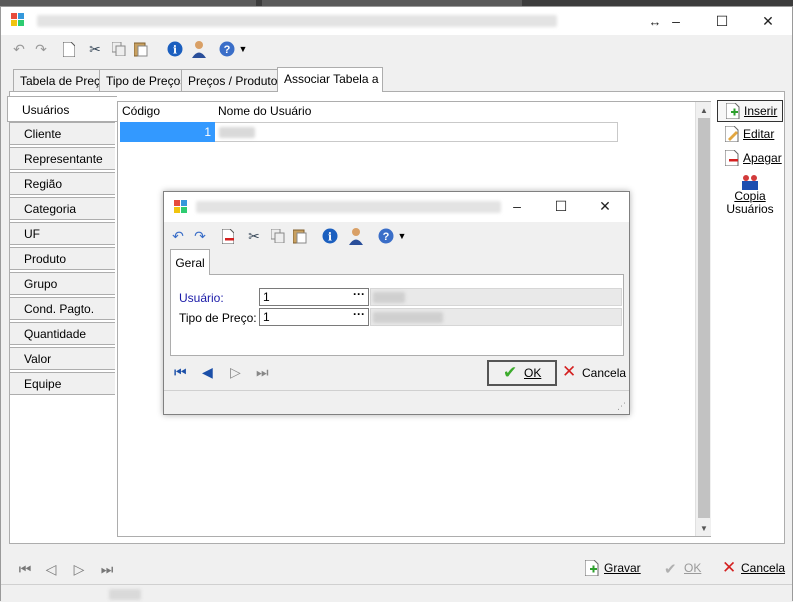 Image resolution: width=793 pixels, height=602 pixels. I want to click on vertical-scrollbar: ▲ ▼, so click(703, 319).